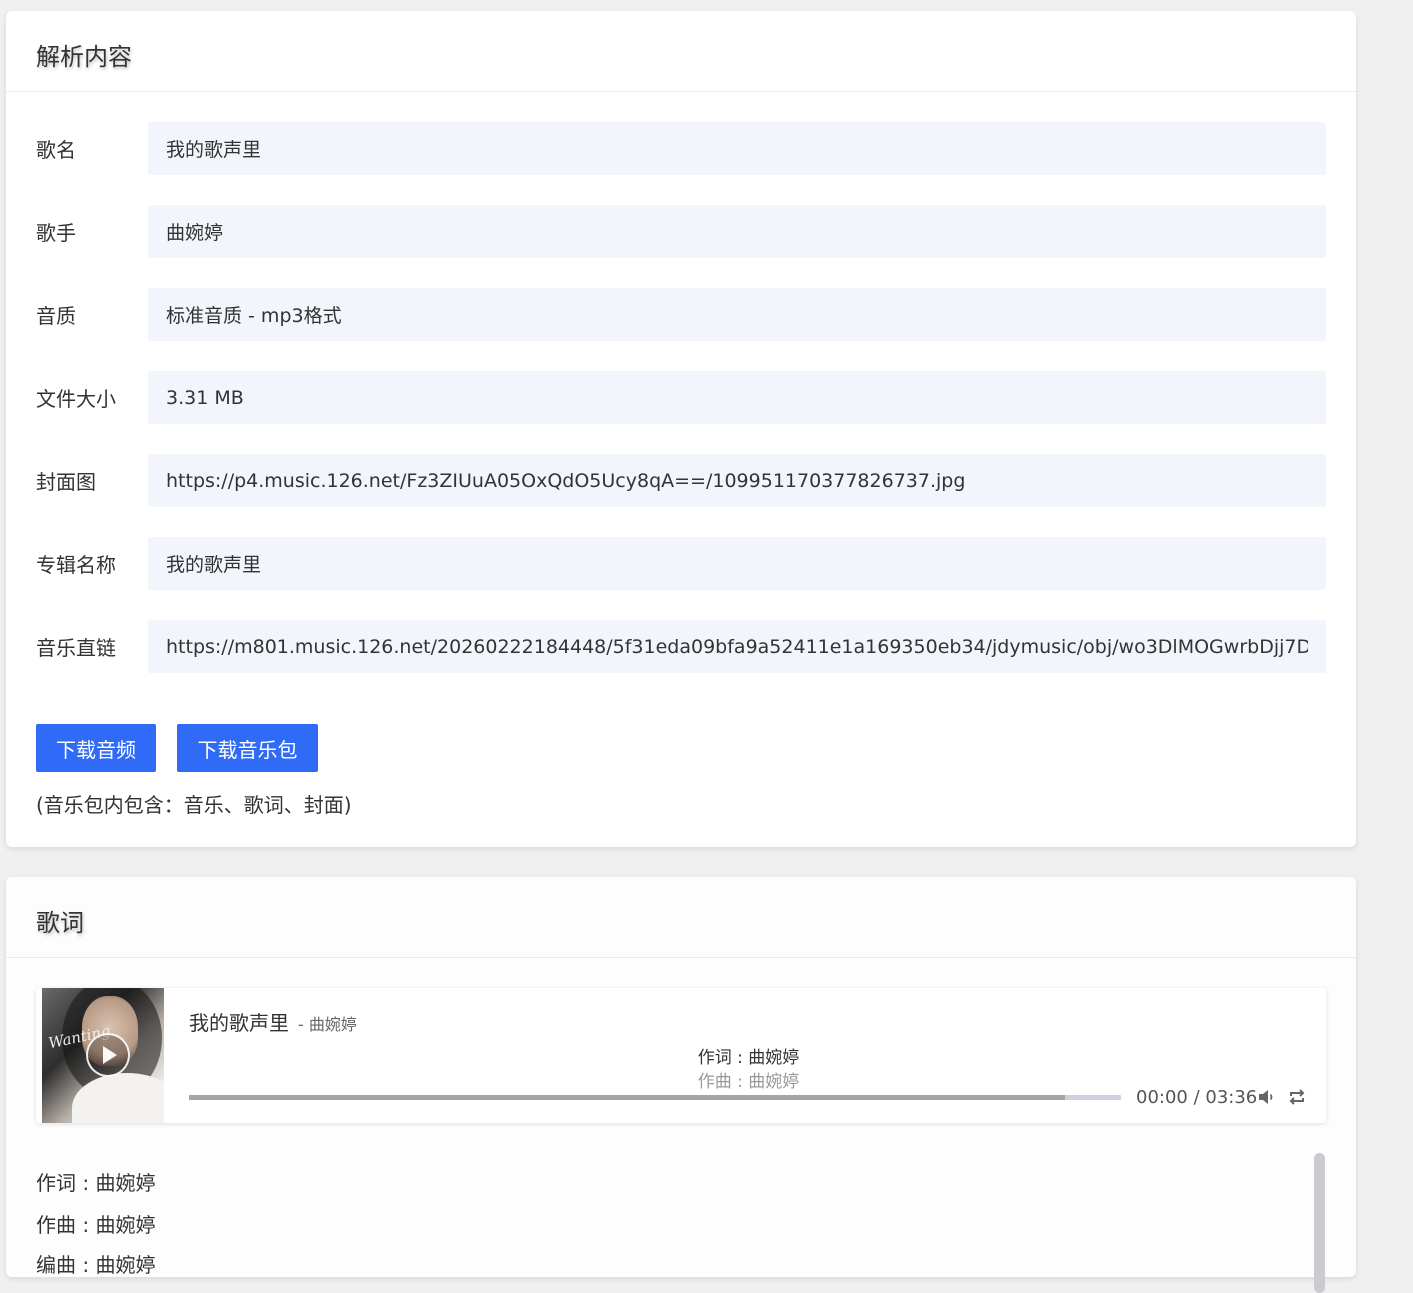 The height and width of the screenshot is (1293, 1413). I want to click on player-song-title: 我的歌声里, so click(239, 1023).